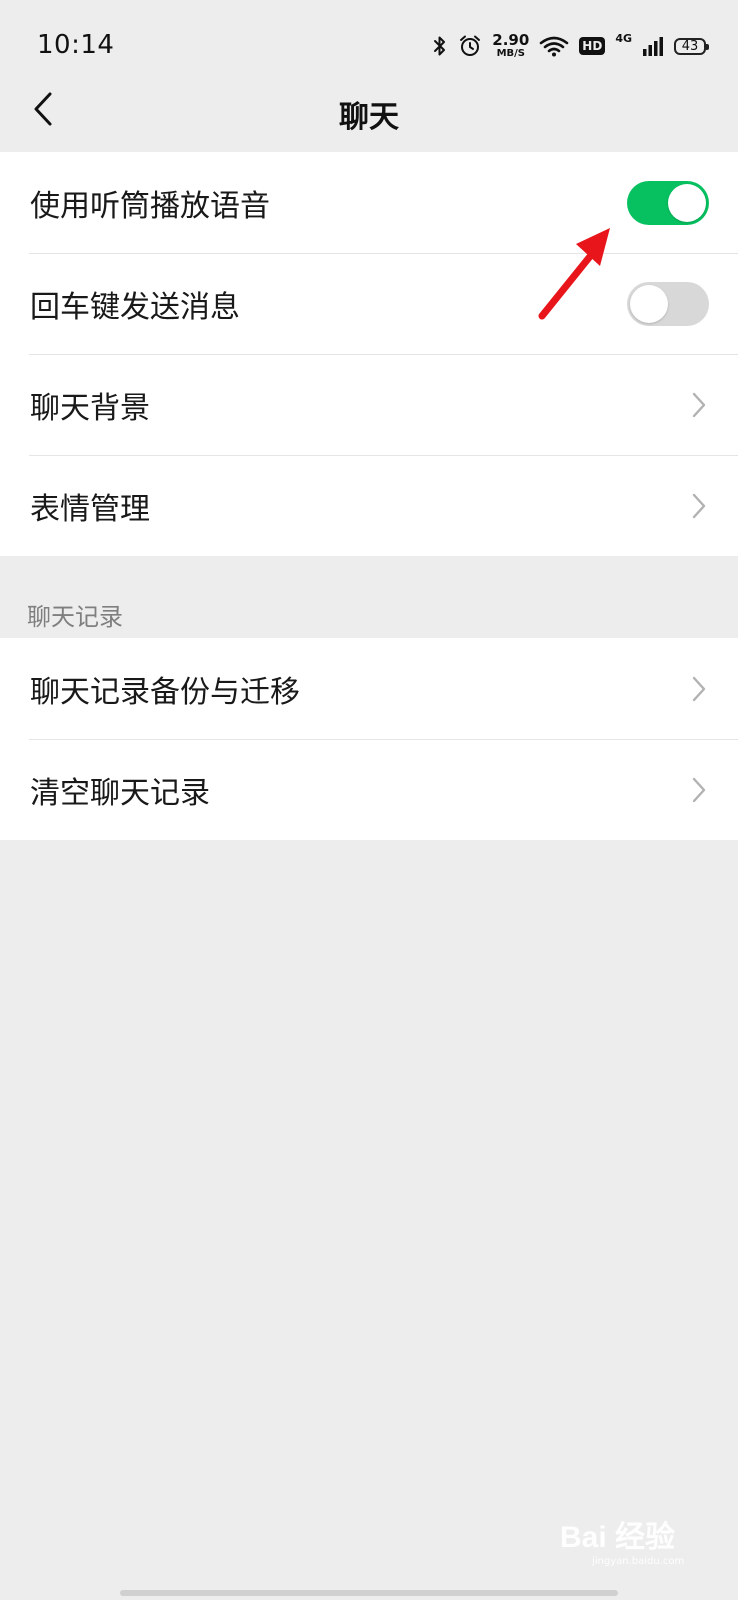 This screenshot has height=1600, width=738. What do you see at coordinates (369, 1593) in the screenshot?
I see `home-indicator` at bounding box center [369, 1593].